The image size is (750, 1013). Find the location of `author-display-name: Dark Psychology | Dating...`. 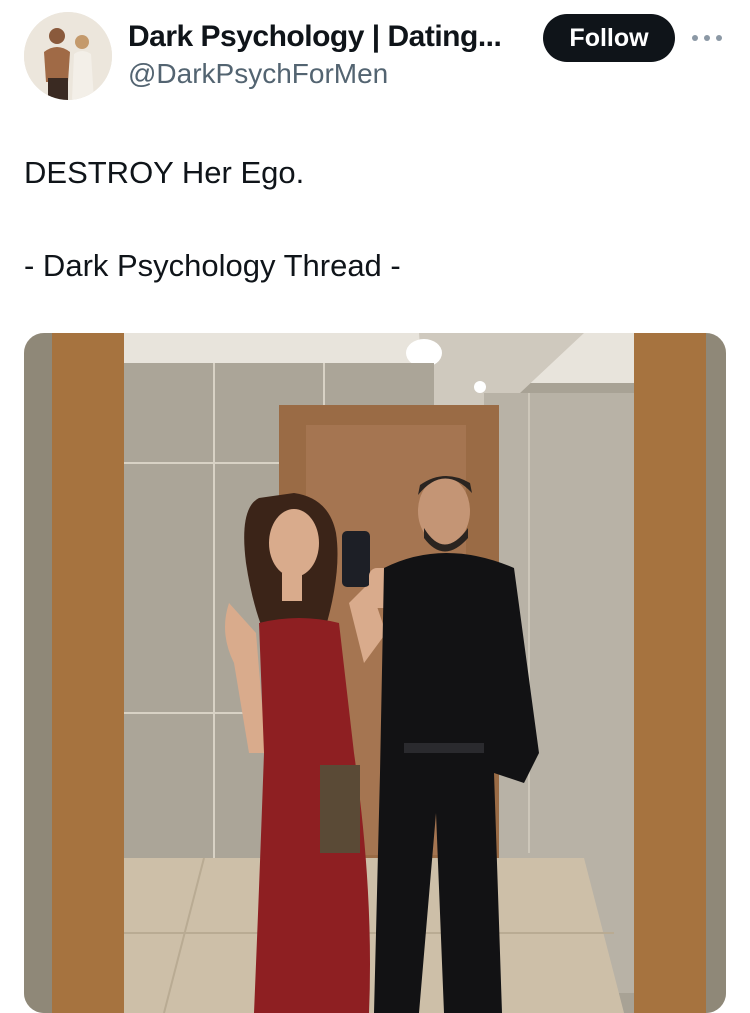

author-display-name: Dark Psychology | Dating... is located at coordinates (315, 37).